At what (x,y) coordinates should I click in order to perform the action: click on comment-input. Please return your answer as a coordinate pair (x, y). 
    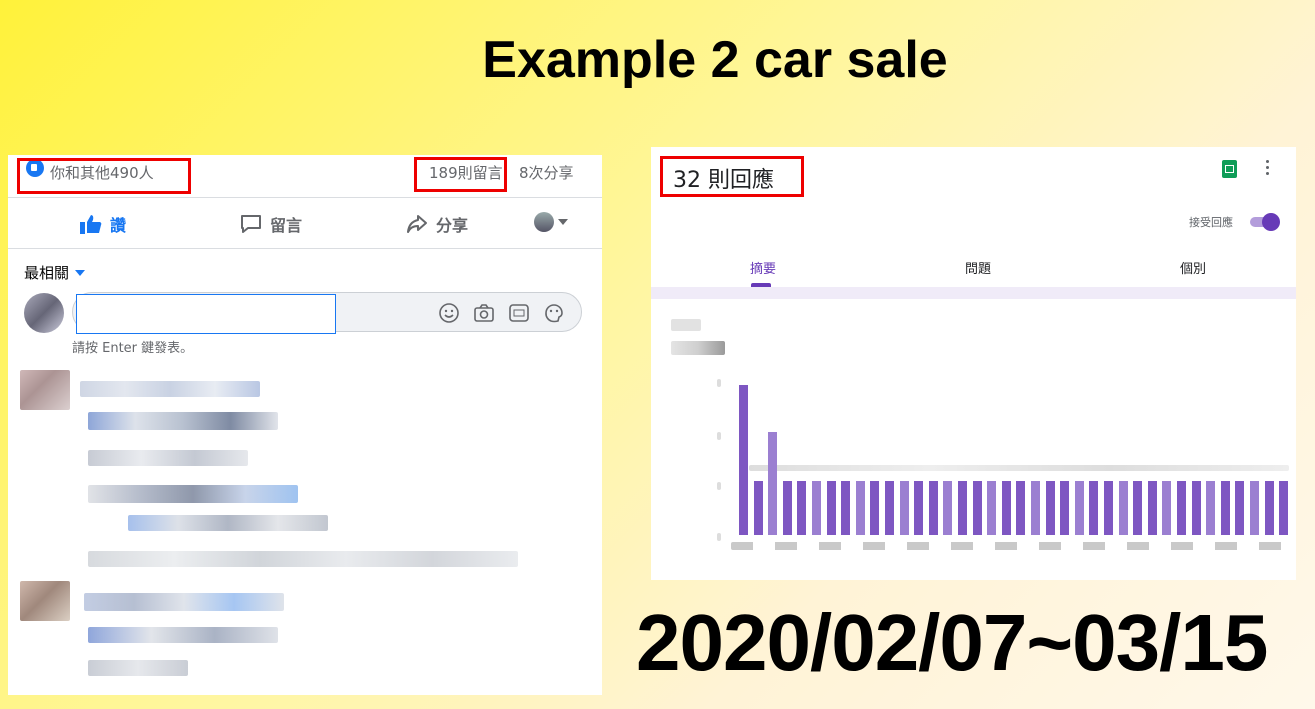
    Looking at the image, I should click on (206, 314).